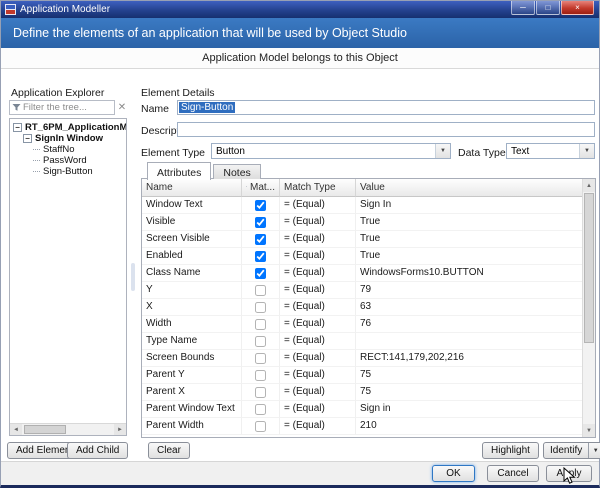  What do you see at coordinates (59, 149) in the screenshot?
I see `tree-item-label: StaffNo` at bounding box center [59, 149].